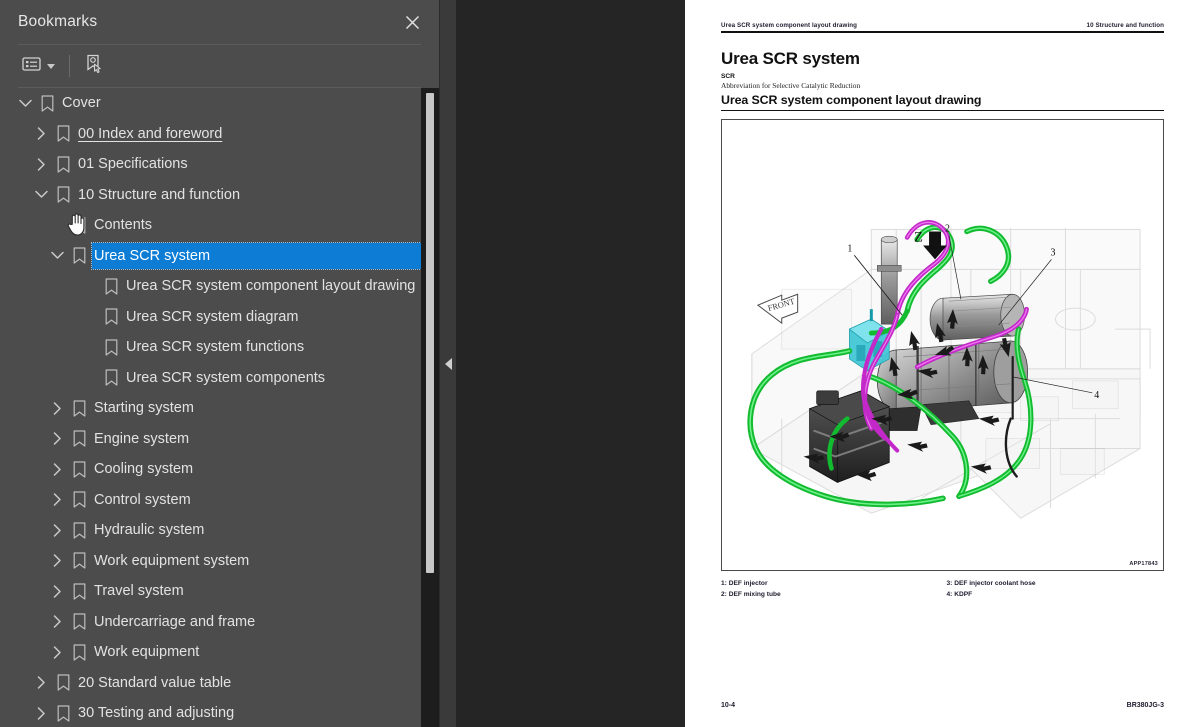  What do you see at coordinates (147, 652) in the screenshot?
I see `bookmark-label: Work equipment` at bounding box center [147, 652].